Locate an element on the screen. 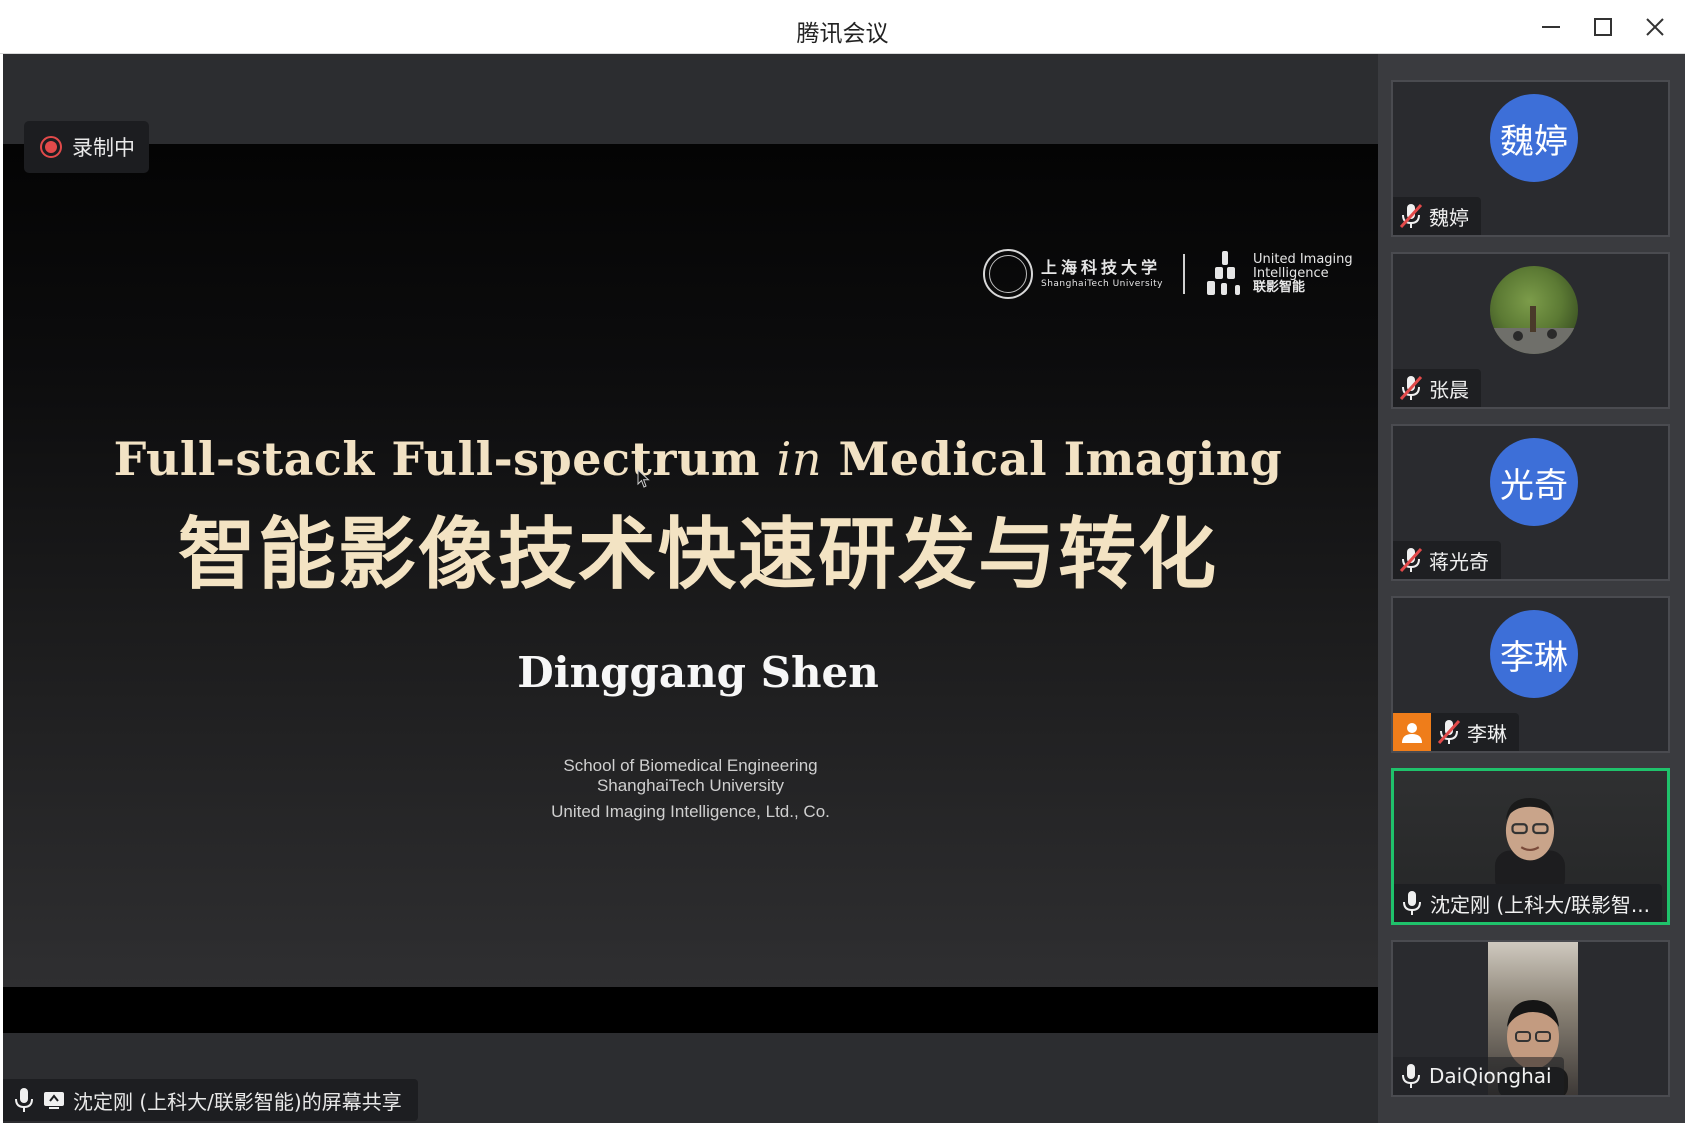 Image resolution: width=1685 pixels, height=1123 pixels. minimize-icon is located at coordinates (1551, 27).